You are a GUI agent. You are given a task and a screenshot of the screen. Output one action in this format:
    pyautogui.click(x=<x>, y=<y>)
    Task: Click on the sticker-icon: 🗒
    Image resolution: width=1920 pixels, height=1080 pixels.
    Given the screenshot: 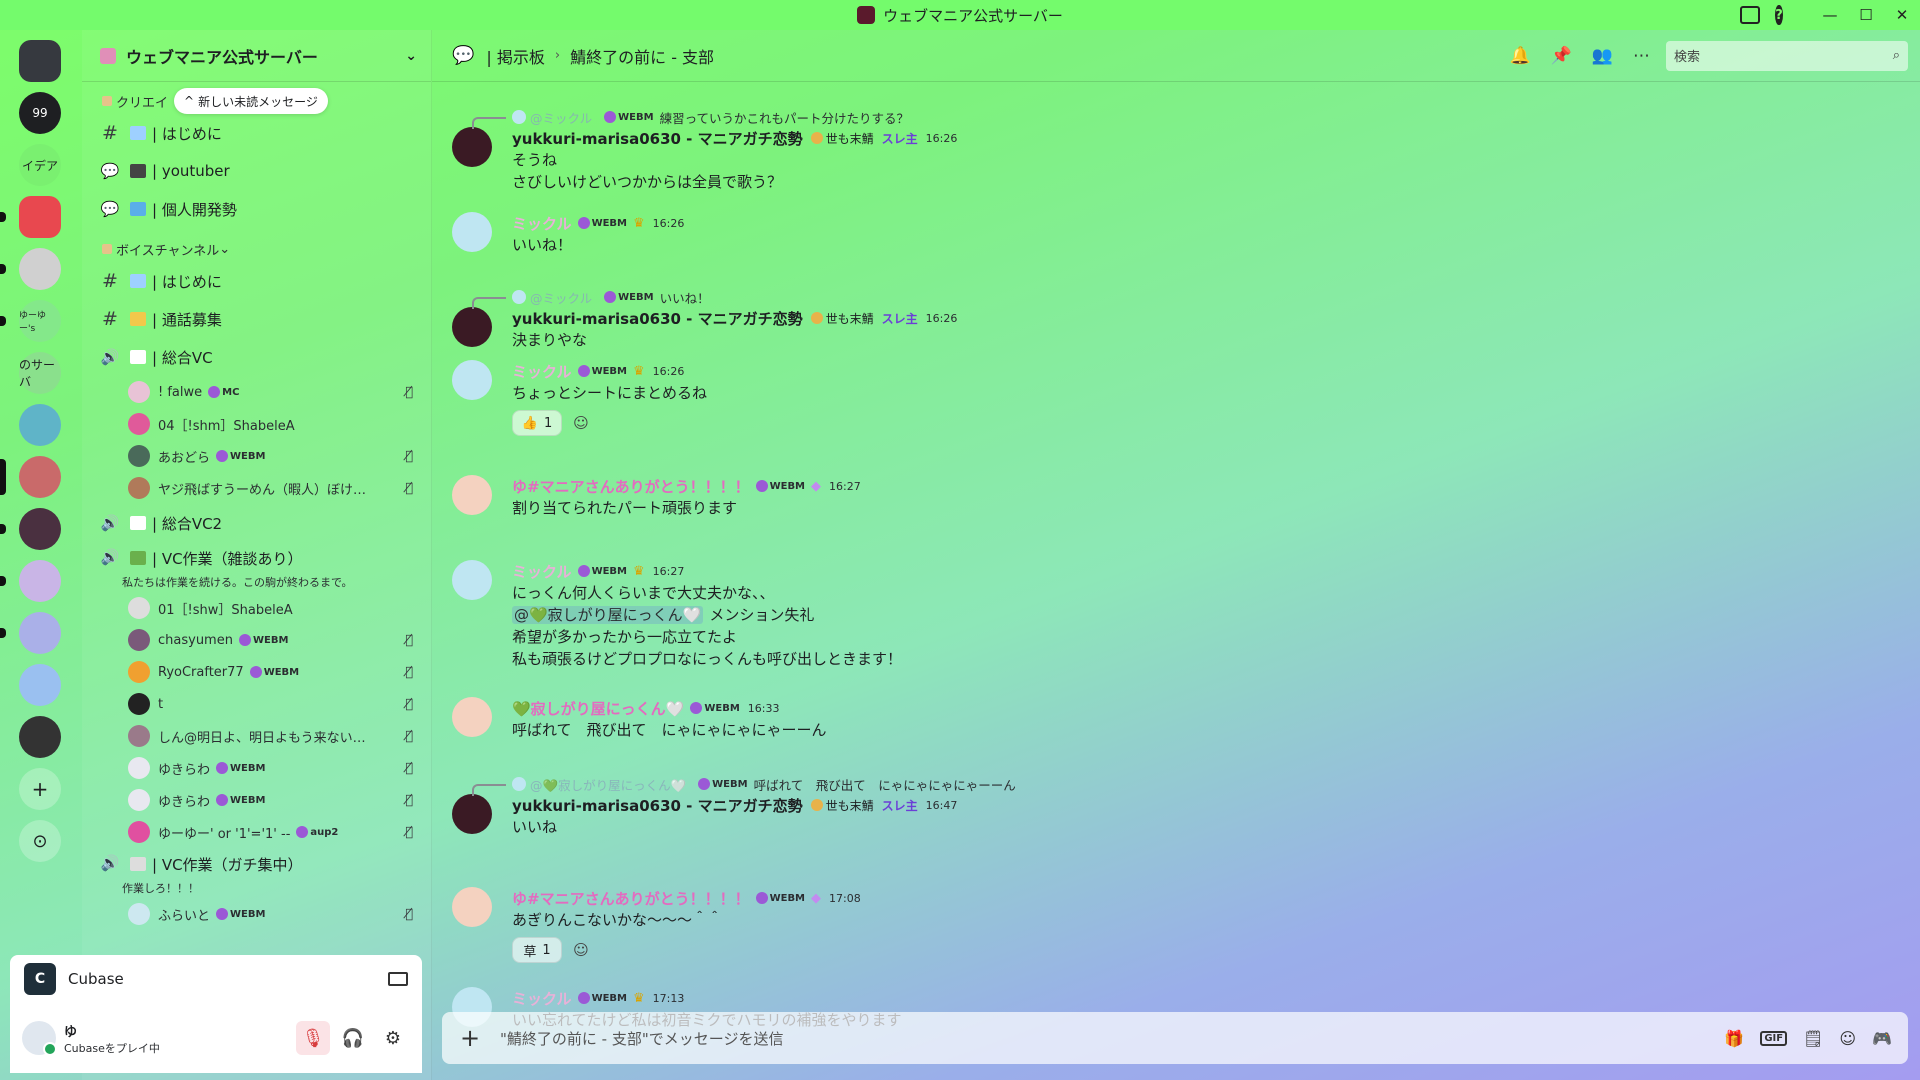 What is the action you would take?
    pyautogui.click(x=1813, y=1038)
    